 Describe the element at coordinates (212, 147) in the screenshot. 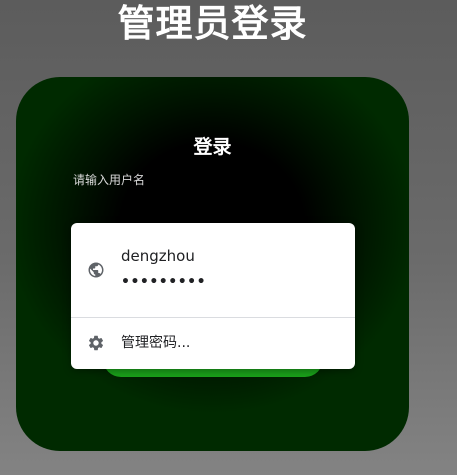

I see `login-heading: 登录` at that location.